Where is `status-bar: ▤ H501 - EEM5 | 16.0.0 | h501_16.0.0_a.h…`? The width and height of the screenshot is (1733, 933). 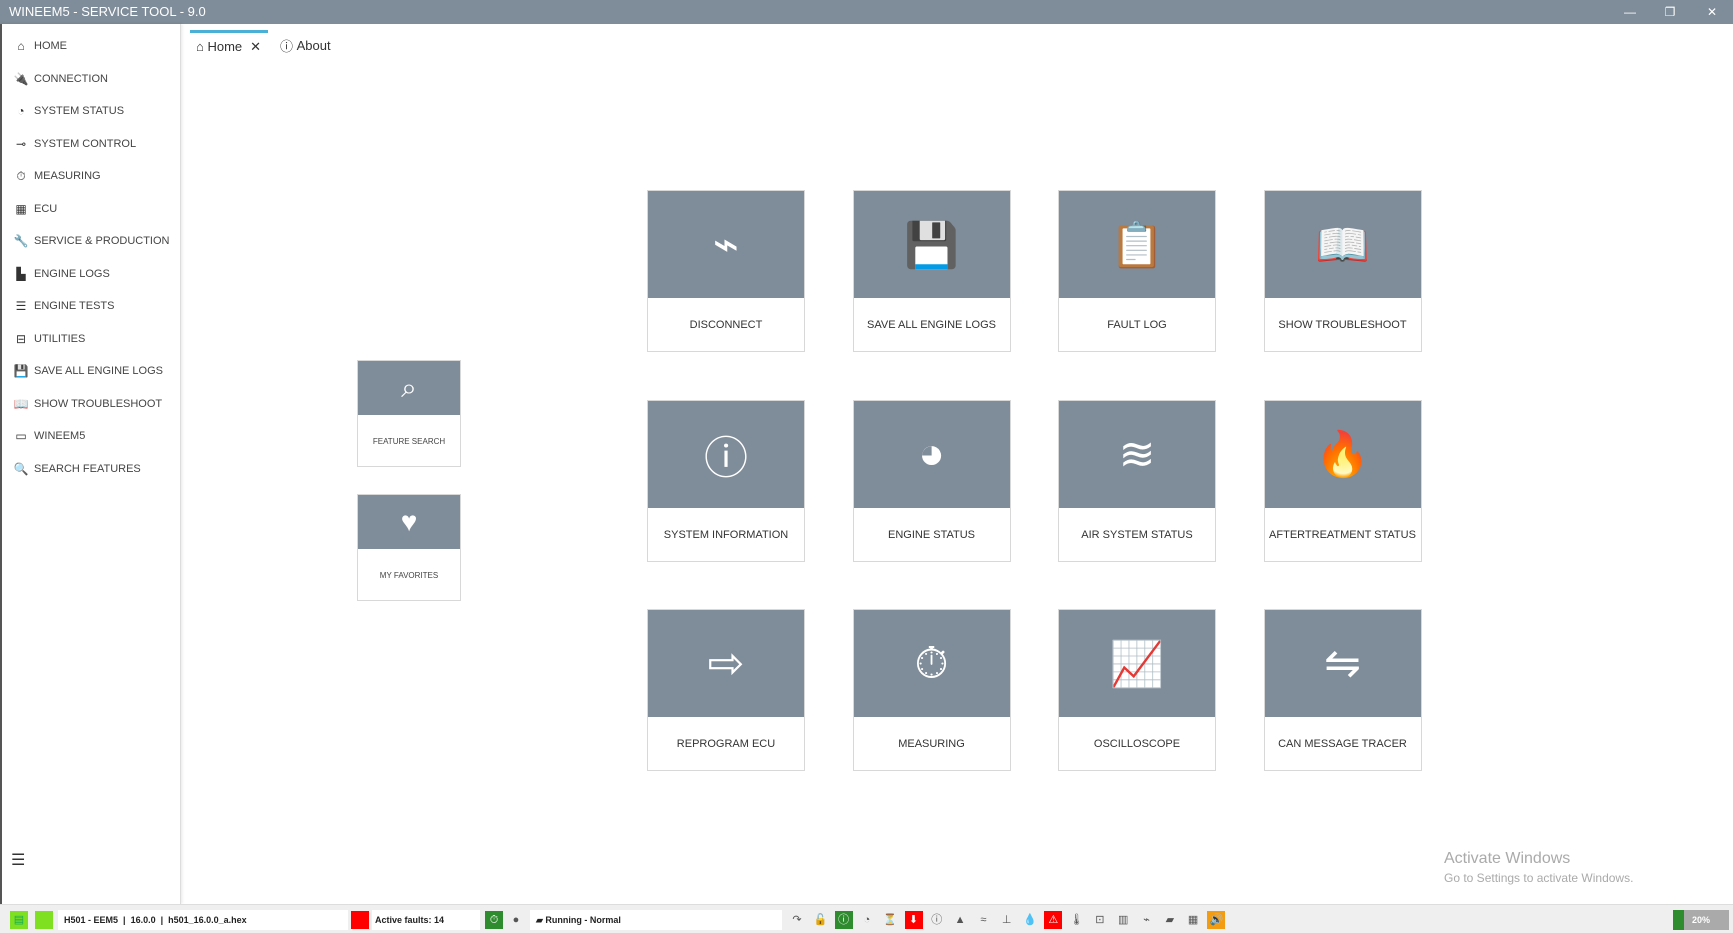
status-bar: ▤ H501 - EEM5 | 16.0.0 | h501_16.0.0_a.h… is located at coordinates (866, 918).